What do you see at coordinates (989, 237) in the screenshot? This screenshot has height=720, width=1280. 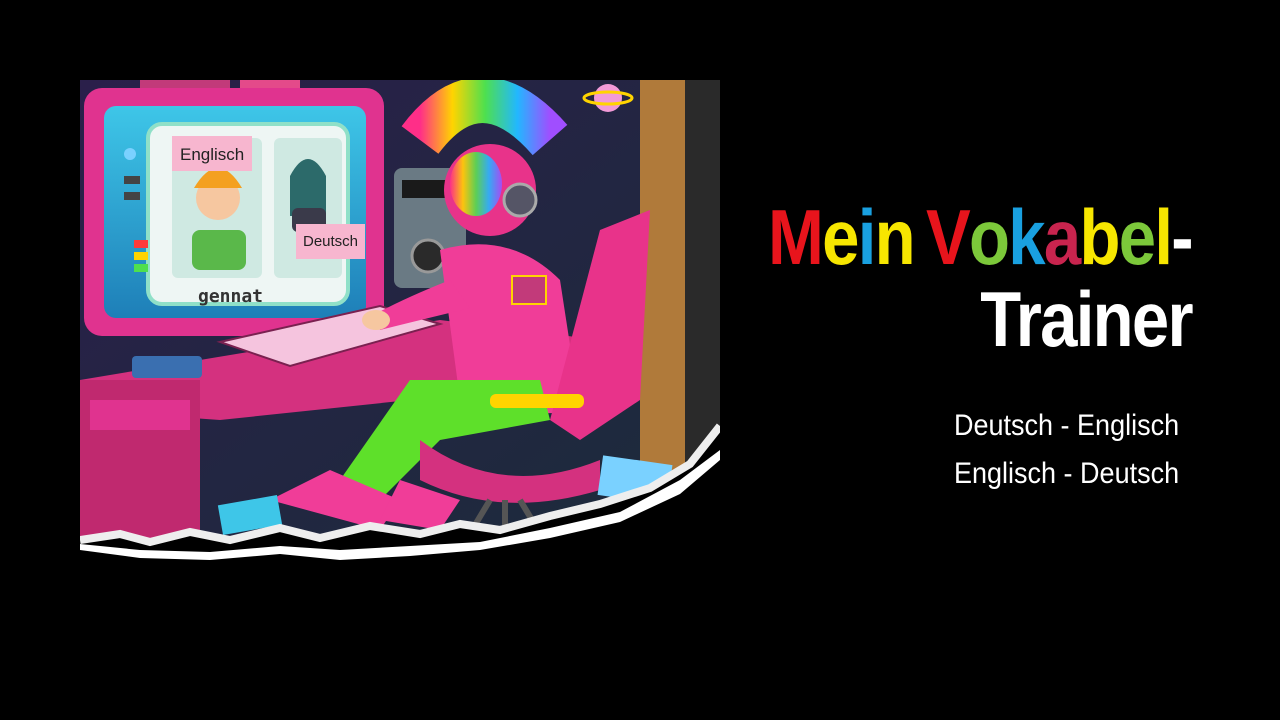 I see `title-letter: o` at bounding box center [989, 237].